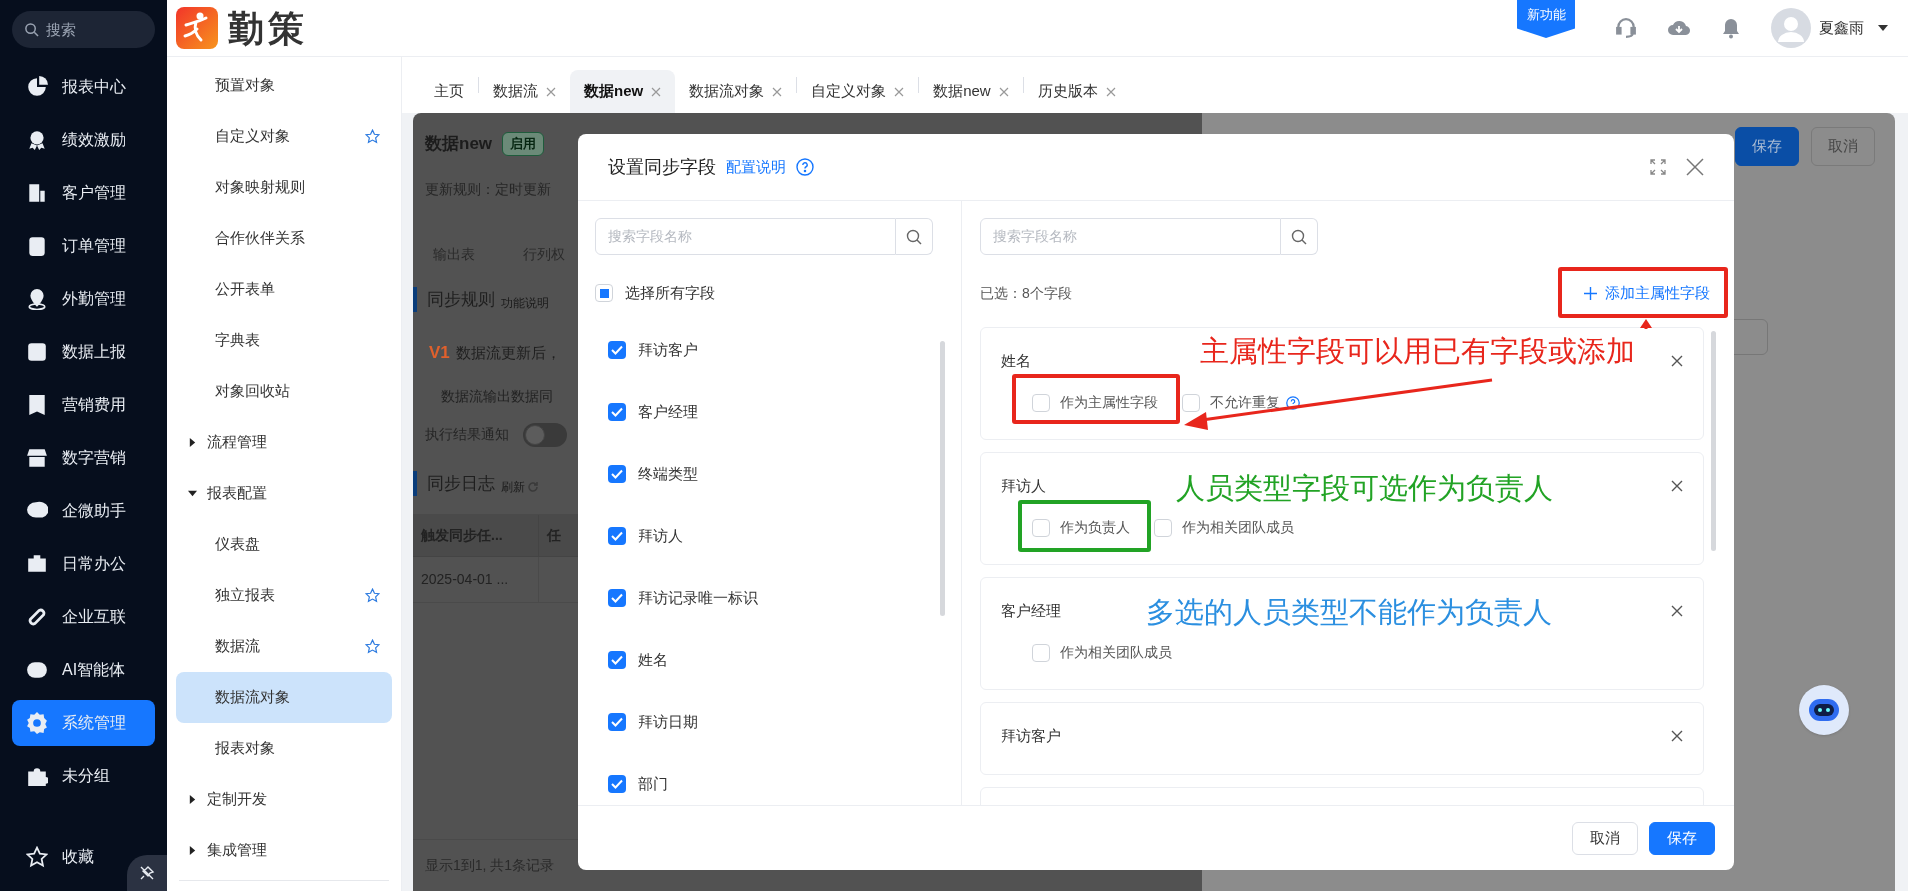 The width and height of the screenshot is (1908, 891). I want to click on fullscreen-icon, so click(1658, 167).